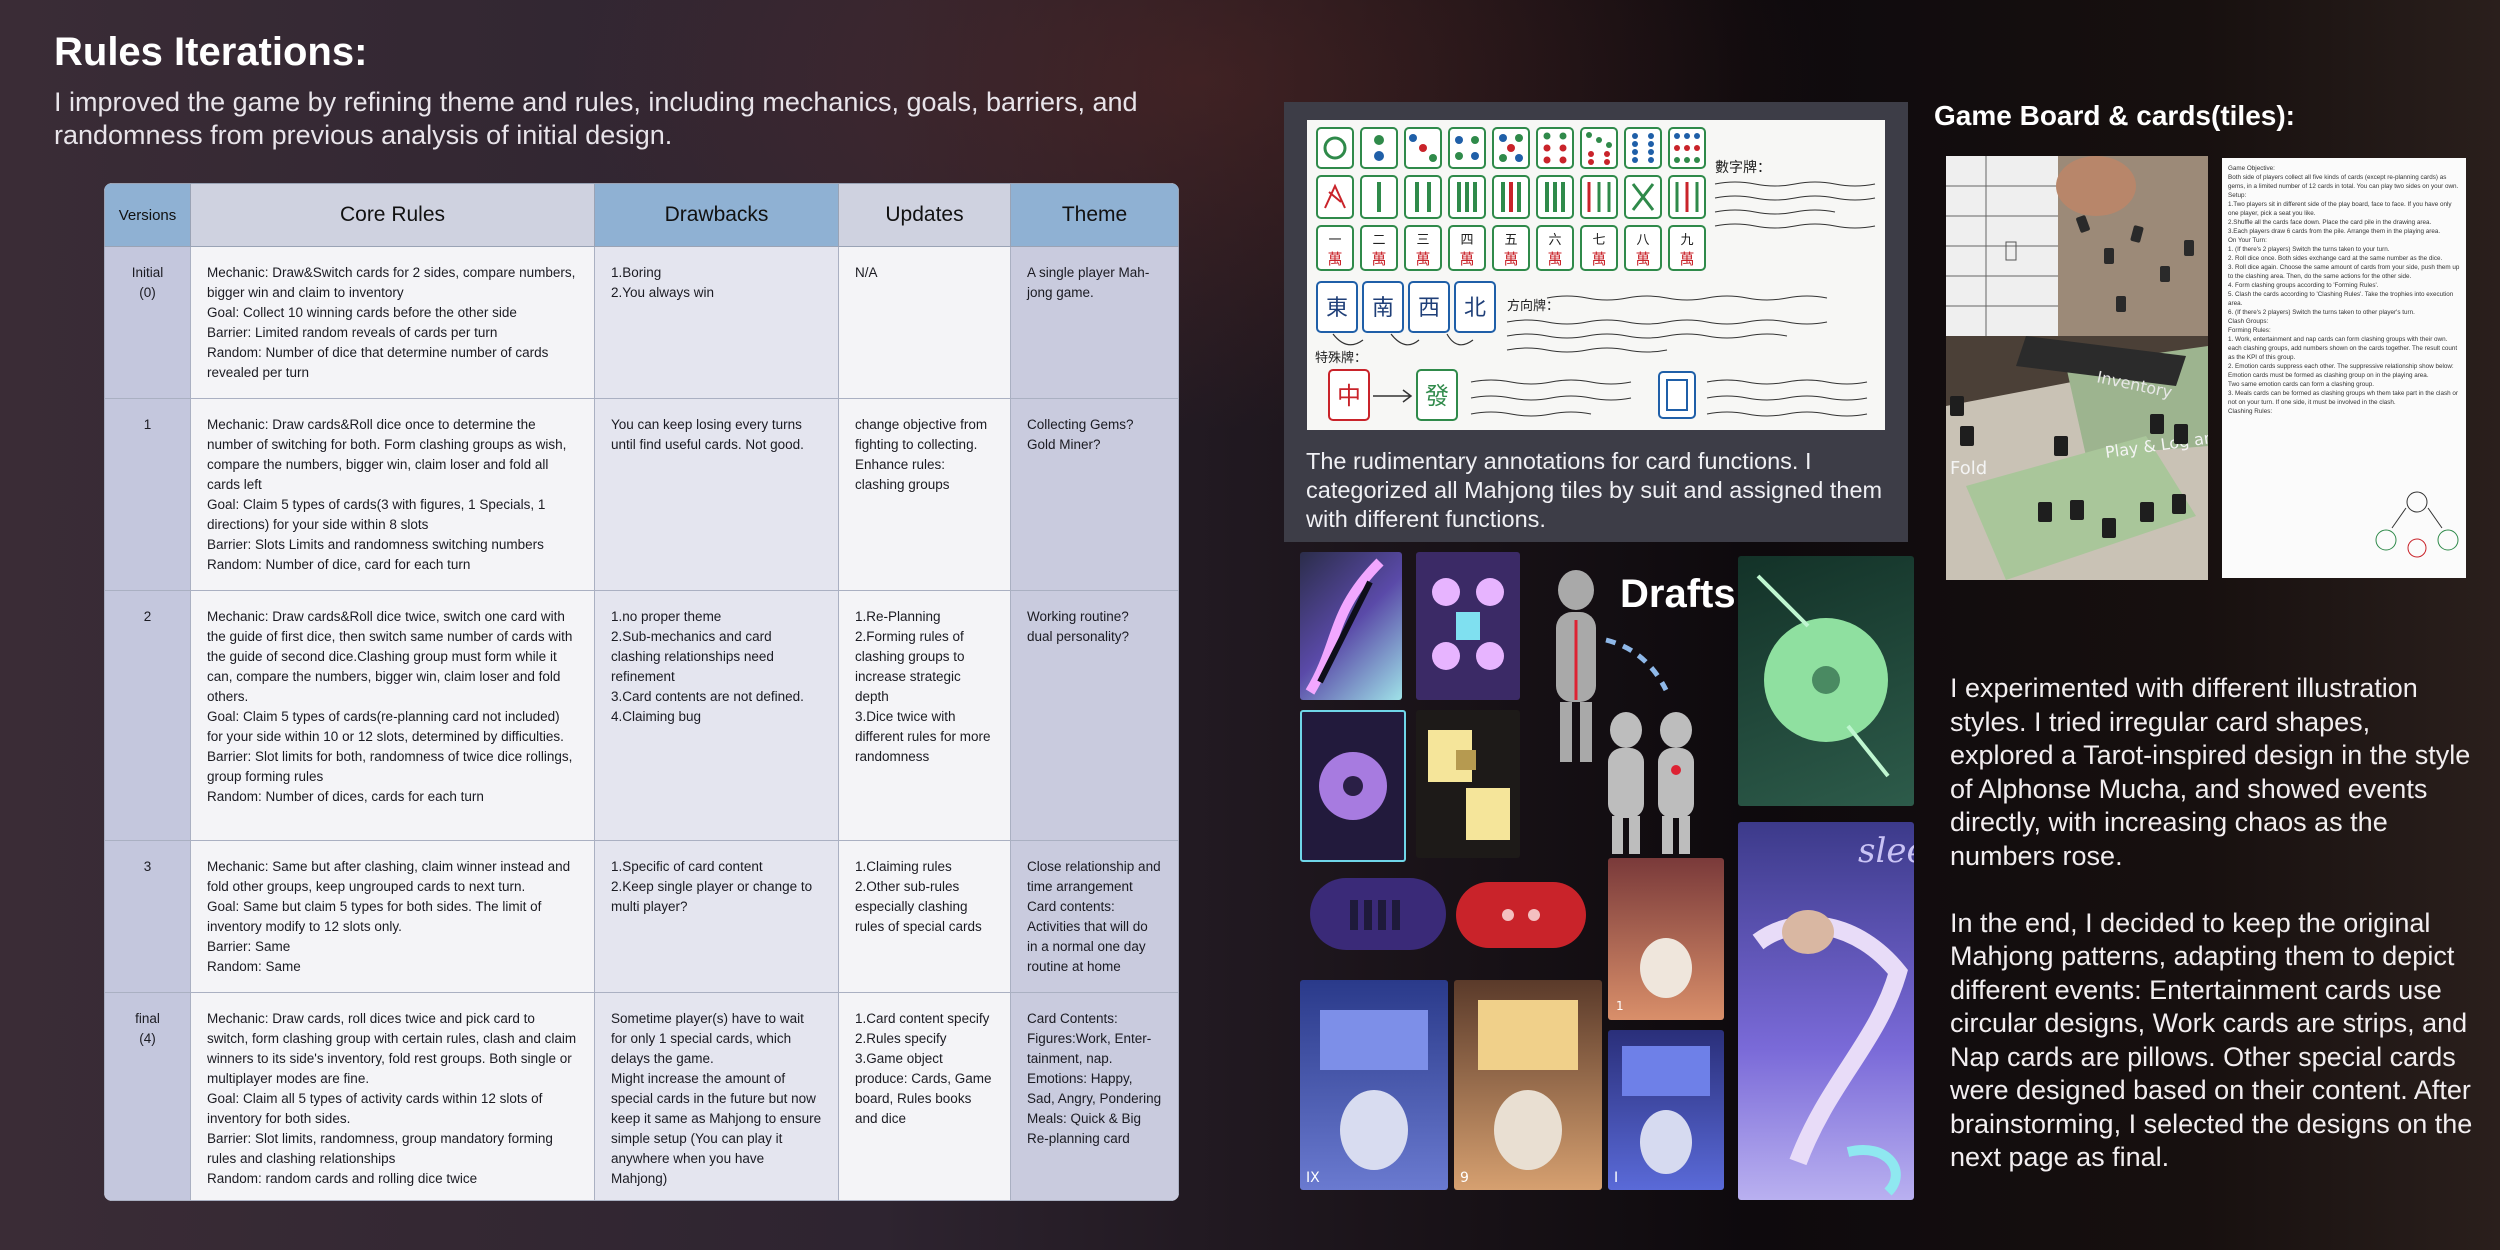 The height and width of the screenshot is (1250, 2500). What do you see at coordinates (2248, 321) in the screenshot?
I see `rules-line: Clash Groups:` at bounding box center [2248, 321].